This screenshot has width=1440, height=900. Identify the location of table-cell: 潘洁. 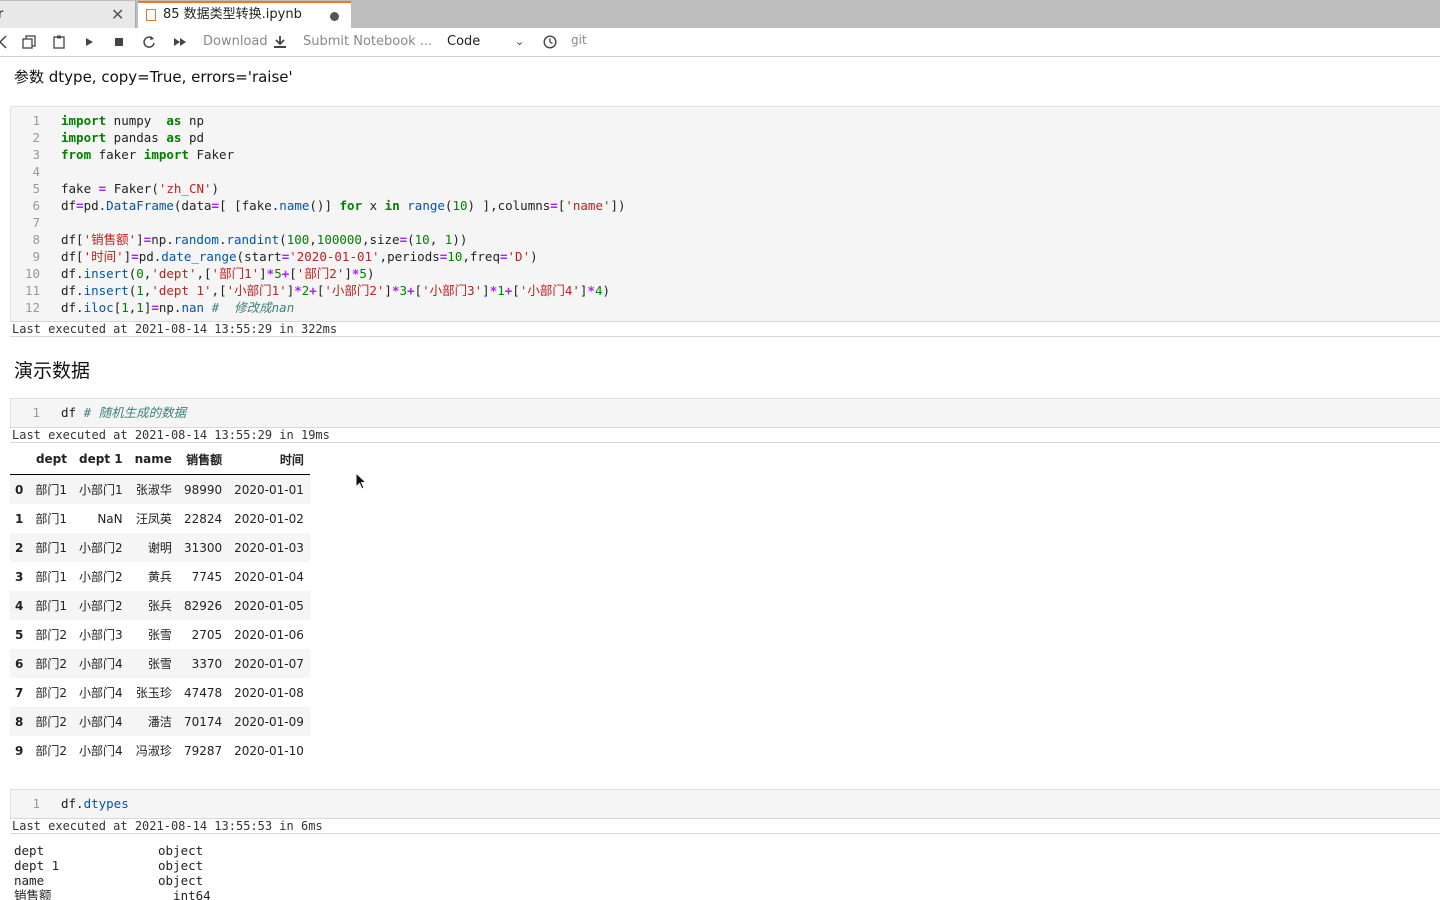
(159, 722).